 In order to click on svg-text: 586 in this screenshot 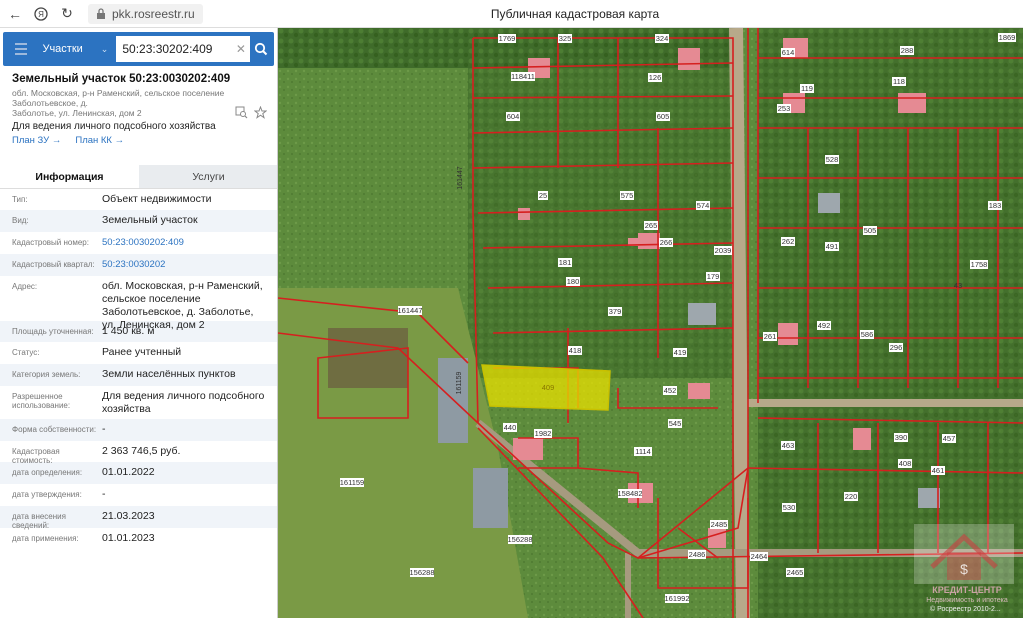, I will do `click(867, 334)`.